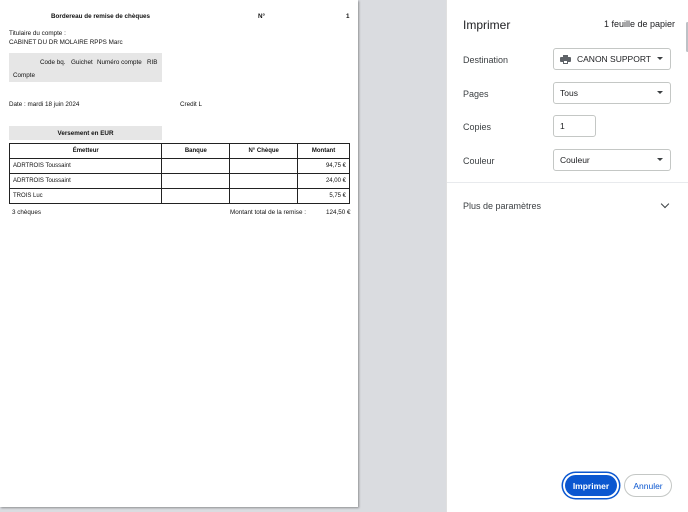 Image resolution: width=688 pixels, height=512 pixels. I want to click on destination-label: Destination, so click(486, 60).